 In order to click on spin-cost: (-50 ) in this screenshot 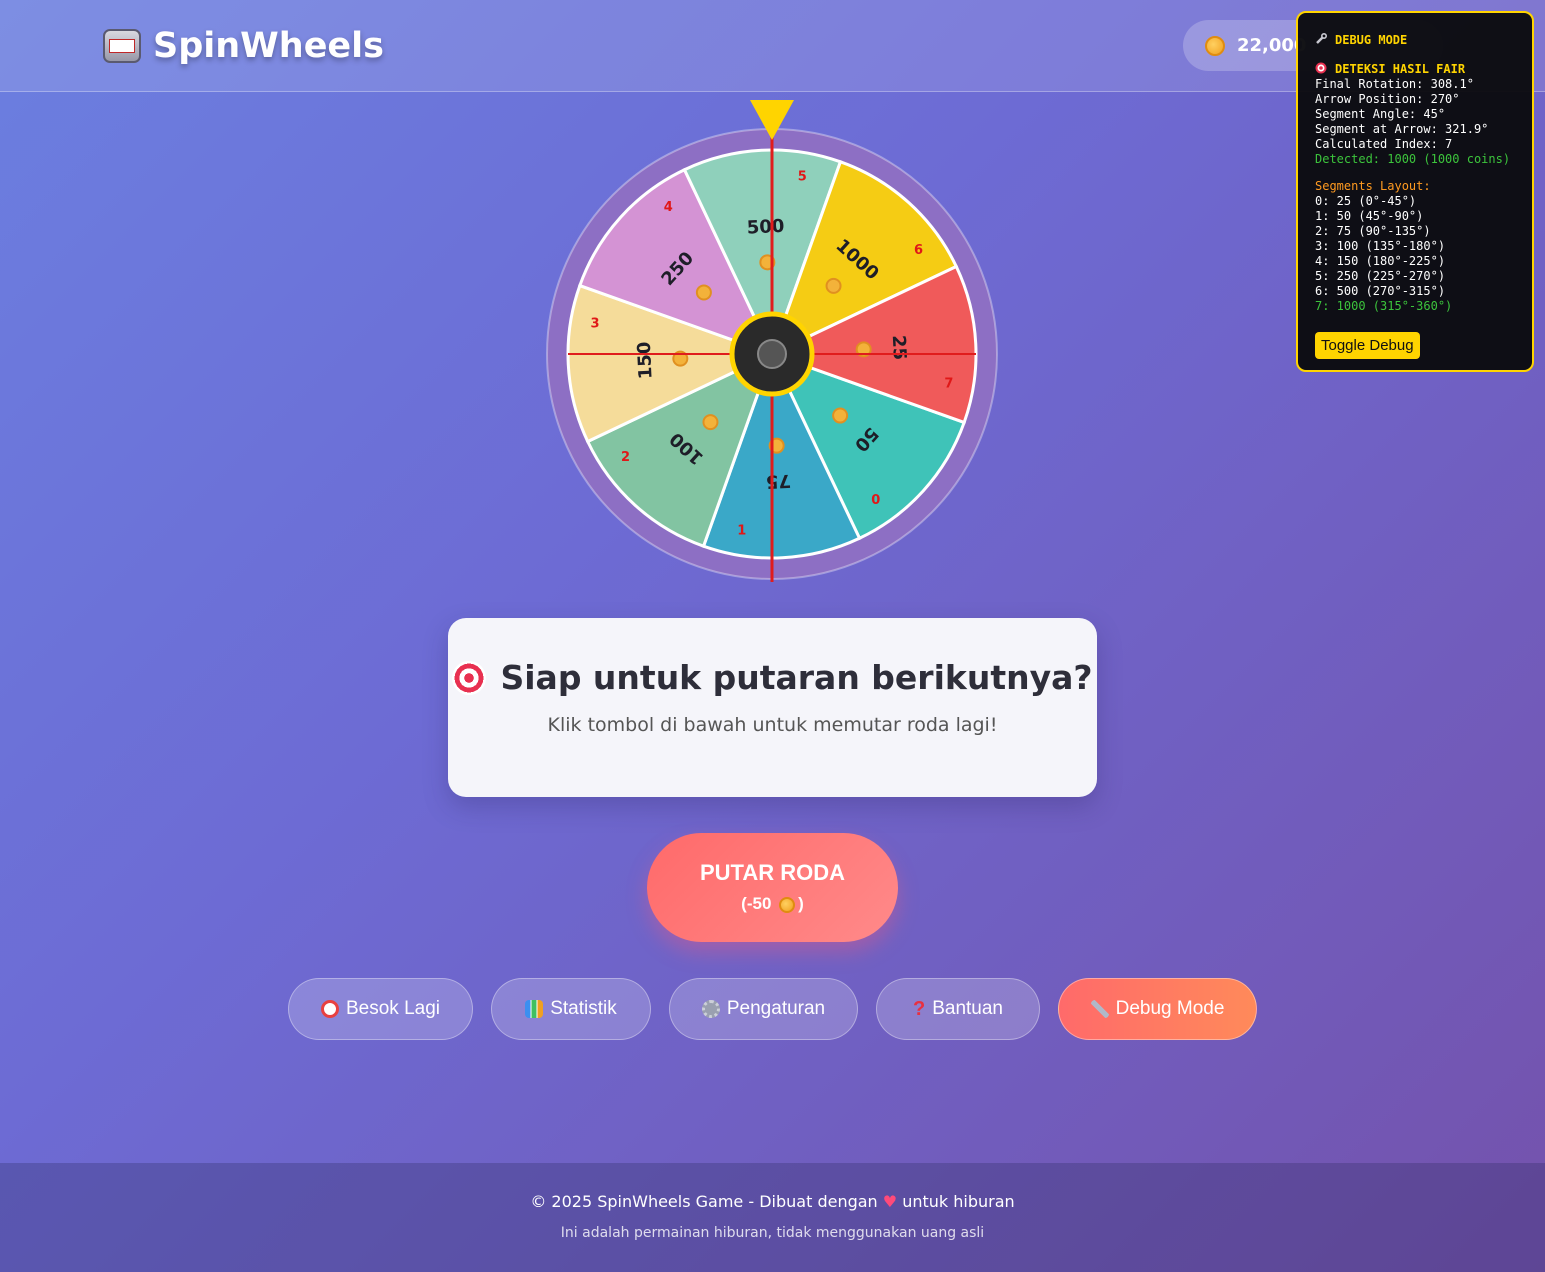, I will do `click(772, 903)`.